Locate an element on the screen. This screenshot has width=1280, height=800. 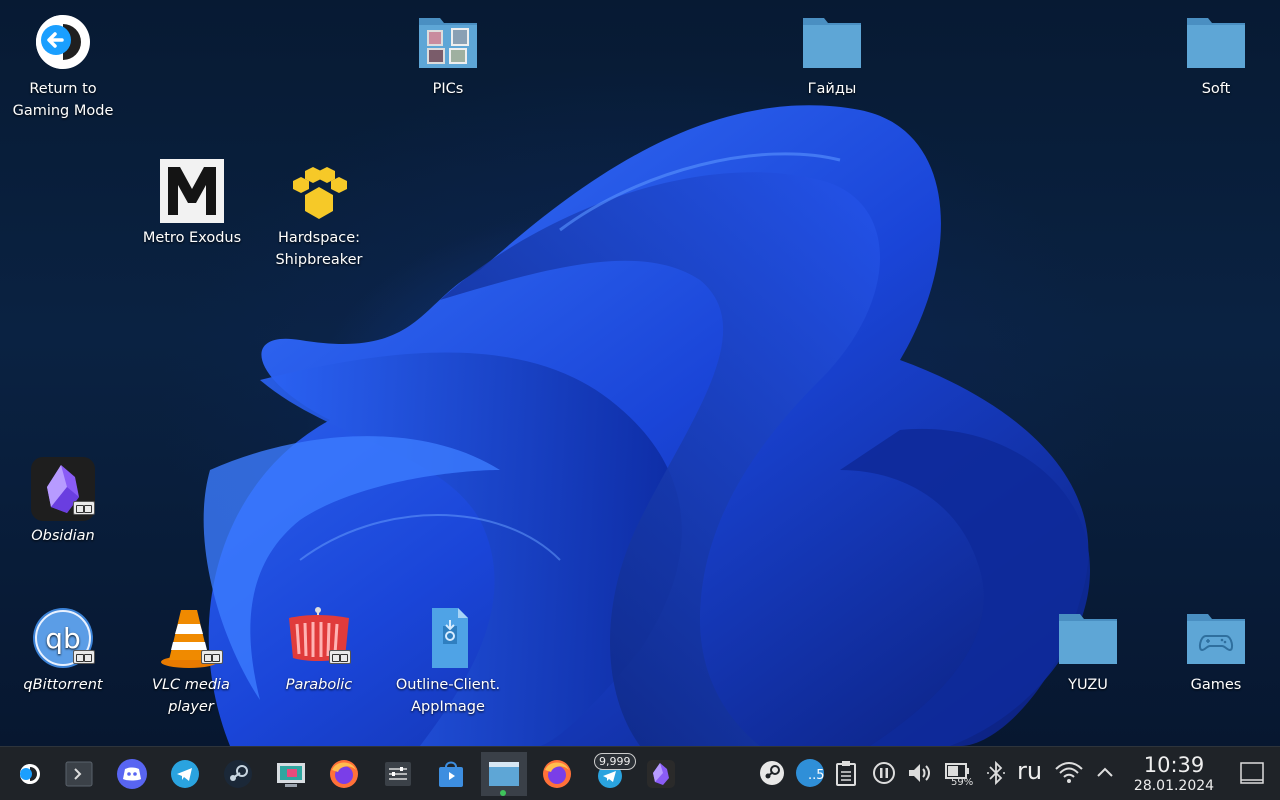
application-launcher-button is located at coordinates (28, 774).